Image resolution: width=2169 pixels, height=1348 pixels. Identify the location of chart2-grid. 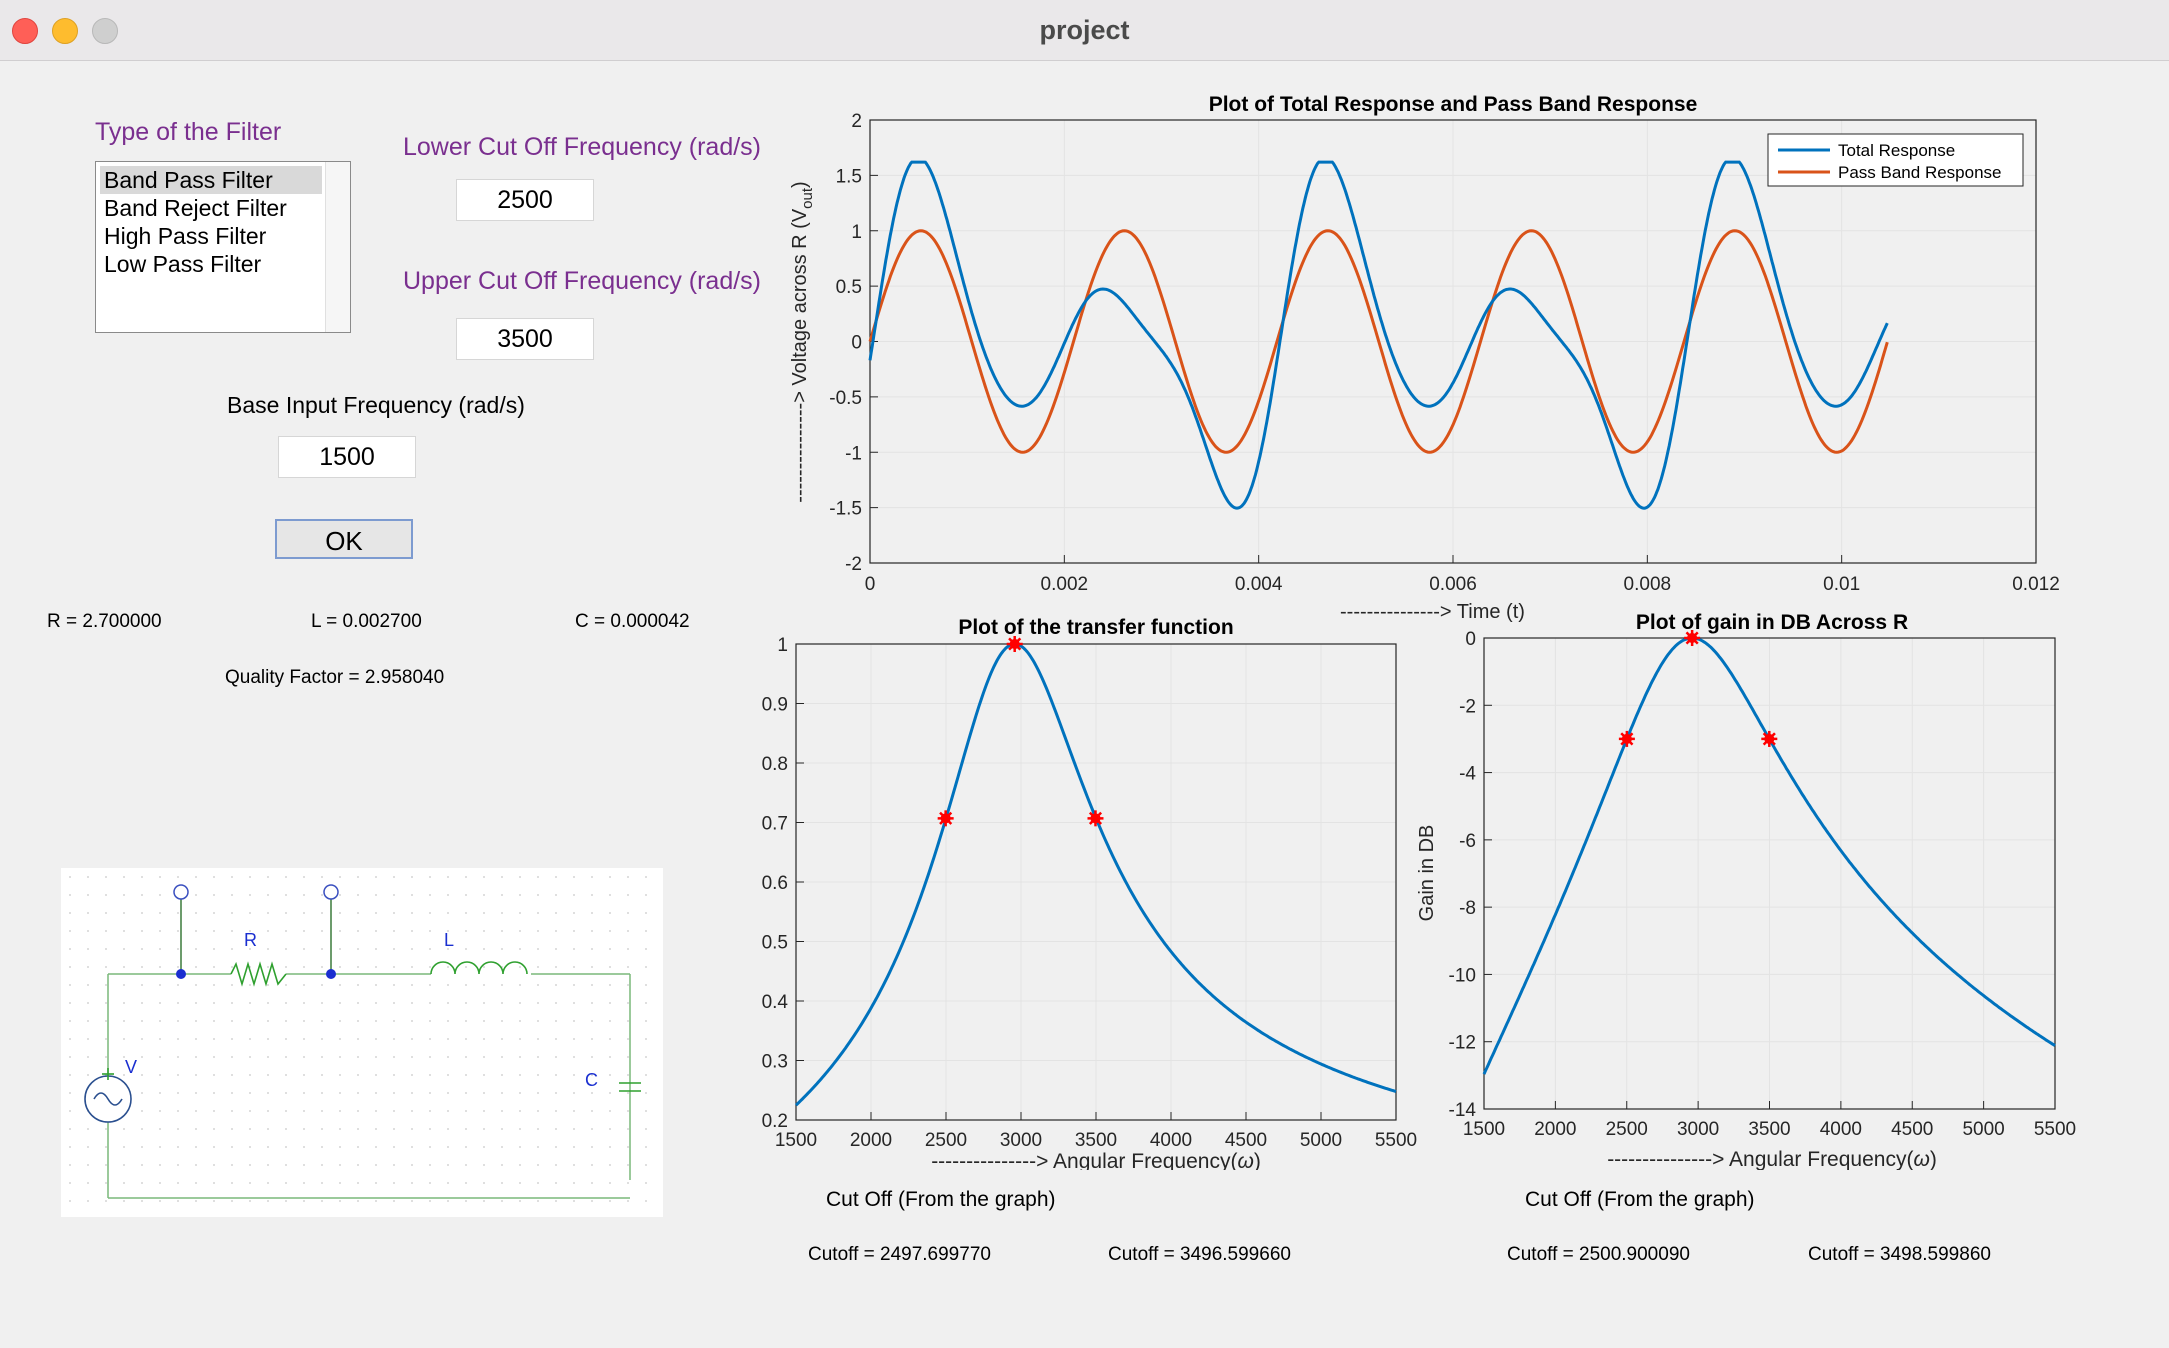
(1096, 882).